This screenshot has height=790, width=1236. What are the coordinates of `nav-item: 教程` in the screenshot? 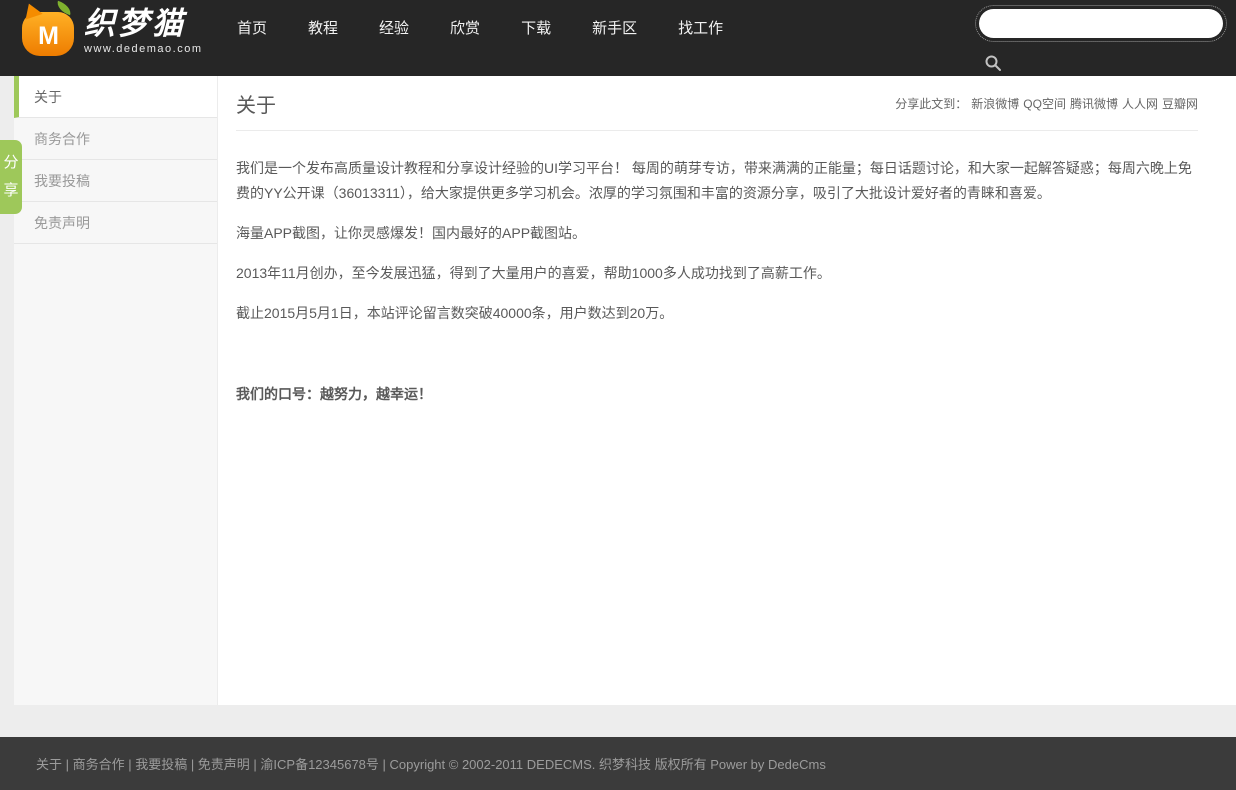 It's located at (323, 27).